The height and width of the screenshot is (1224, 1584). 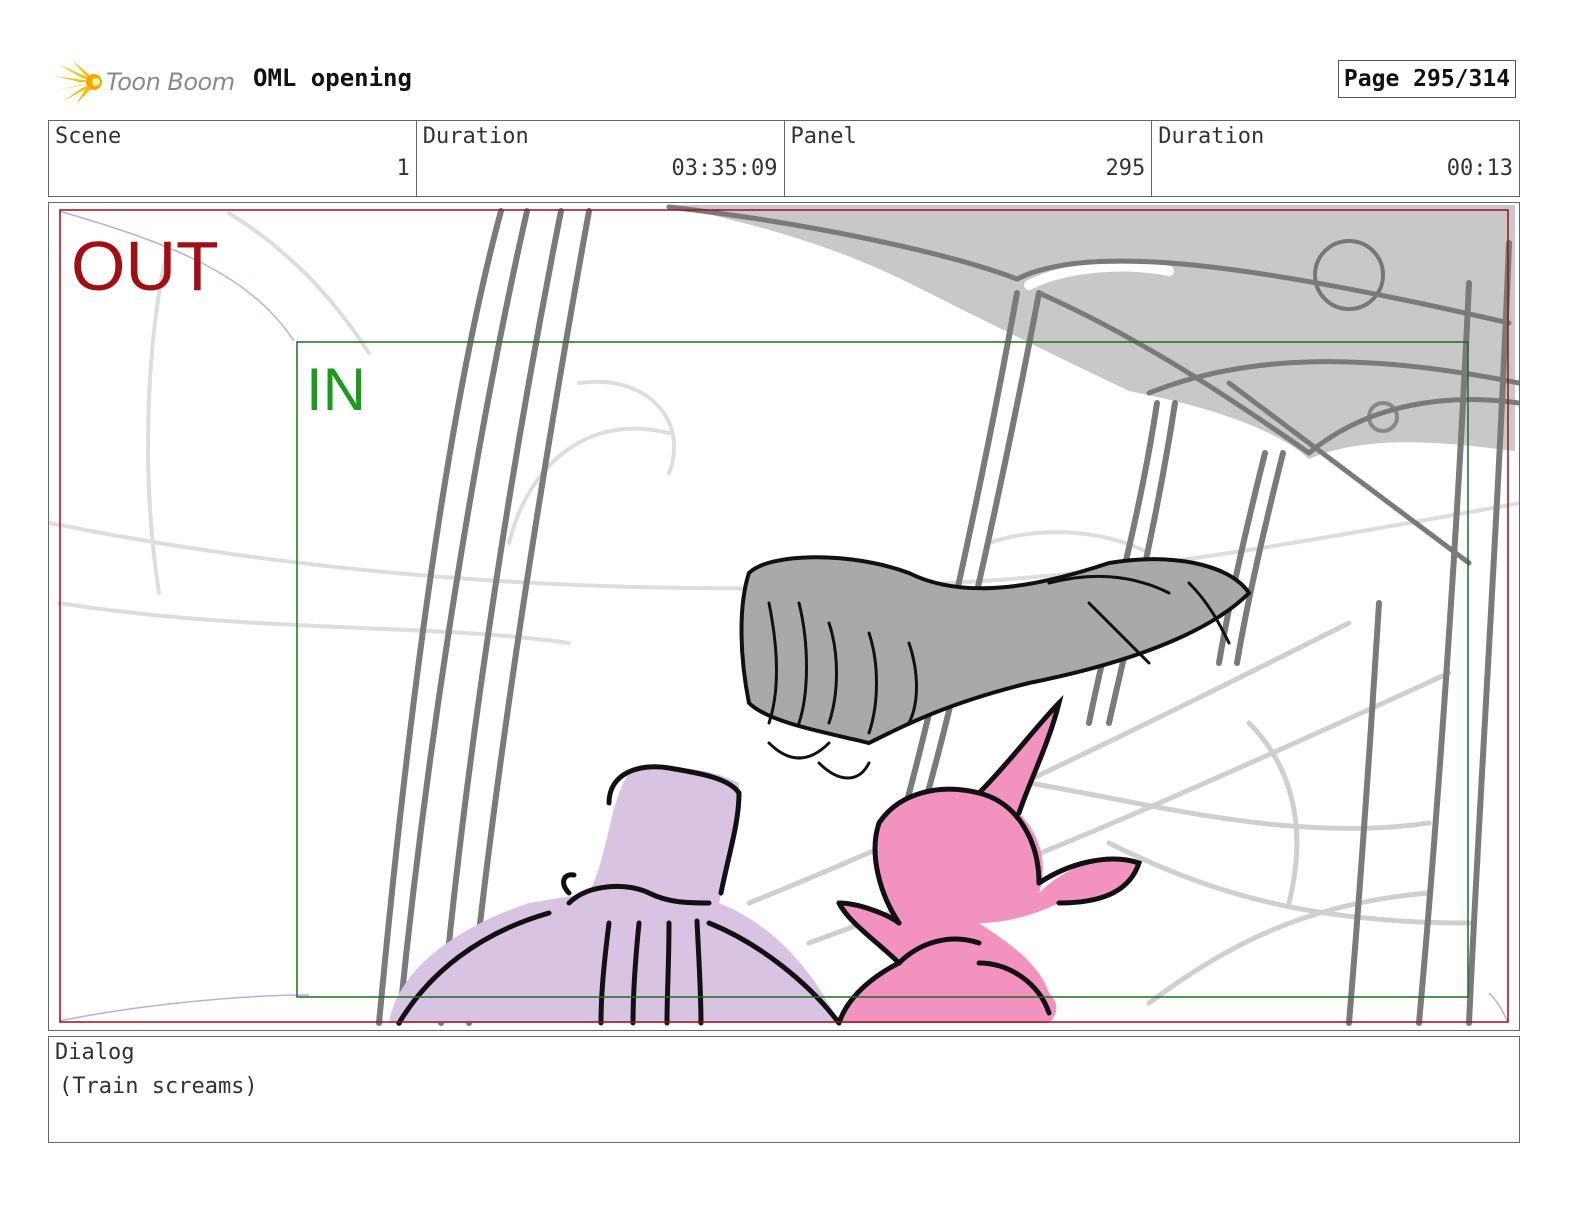 I want to click on out-frame-label: OUT, so click(x=145, y=266).